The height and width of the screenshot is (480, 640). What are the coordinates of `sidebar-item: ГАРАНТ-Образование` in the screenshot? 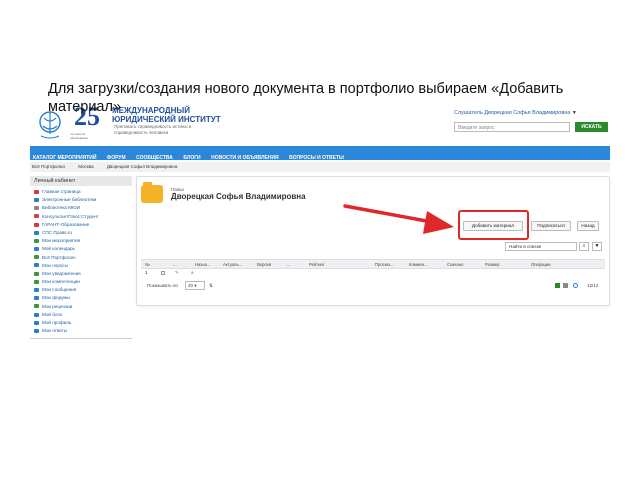 It's located at (81, 226).